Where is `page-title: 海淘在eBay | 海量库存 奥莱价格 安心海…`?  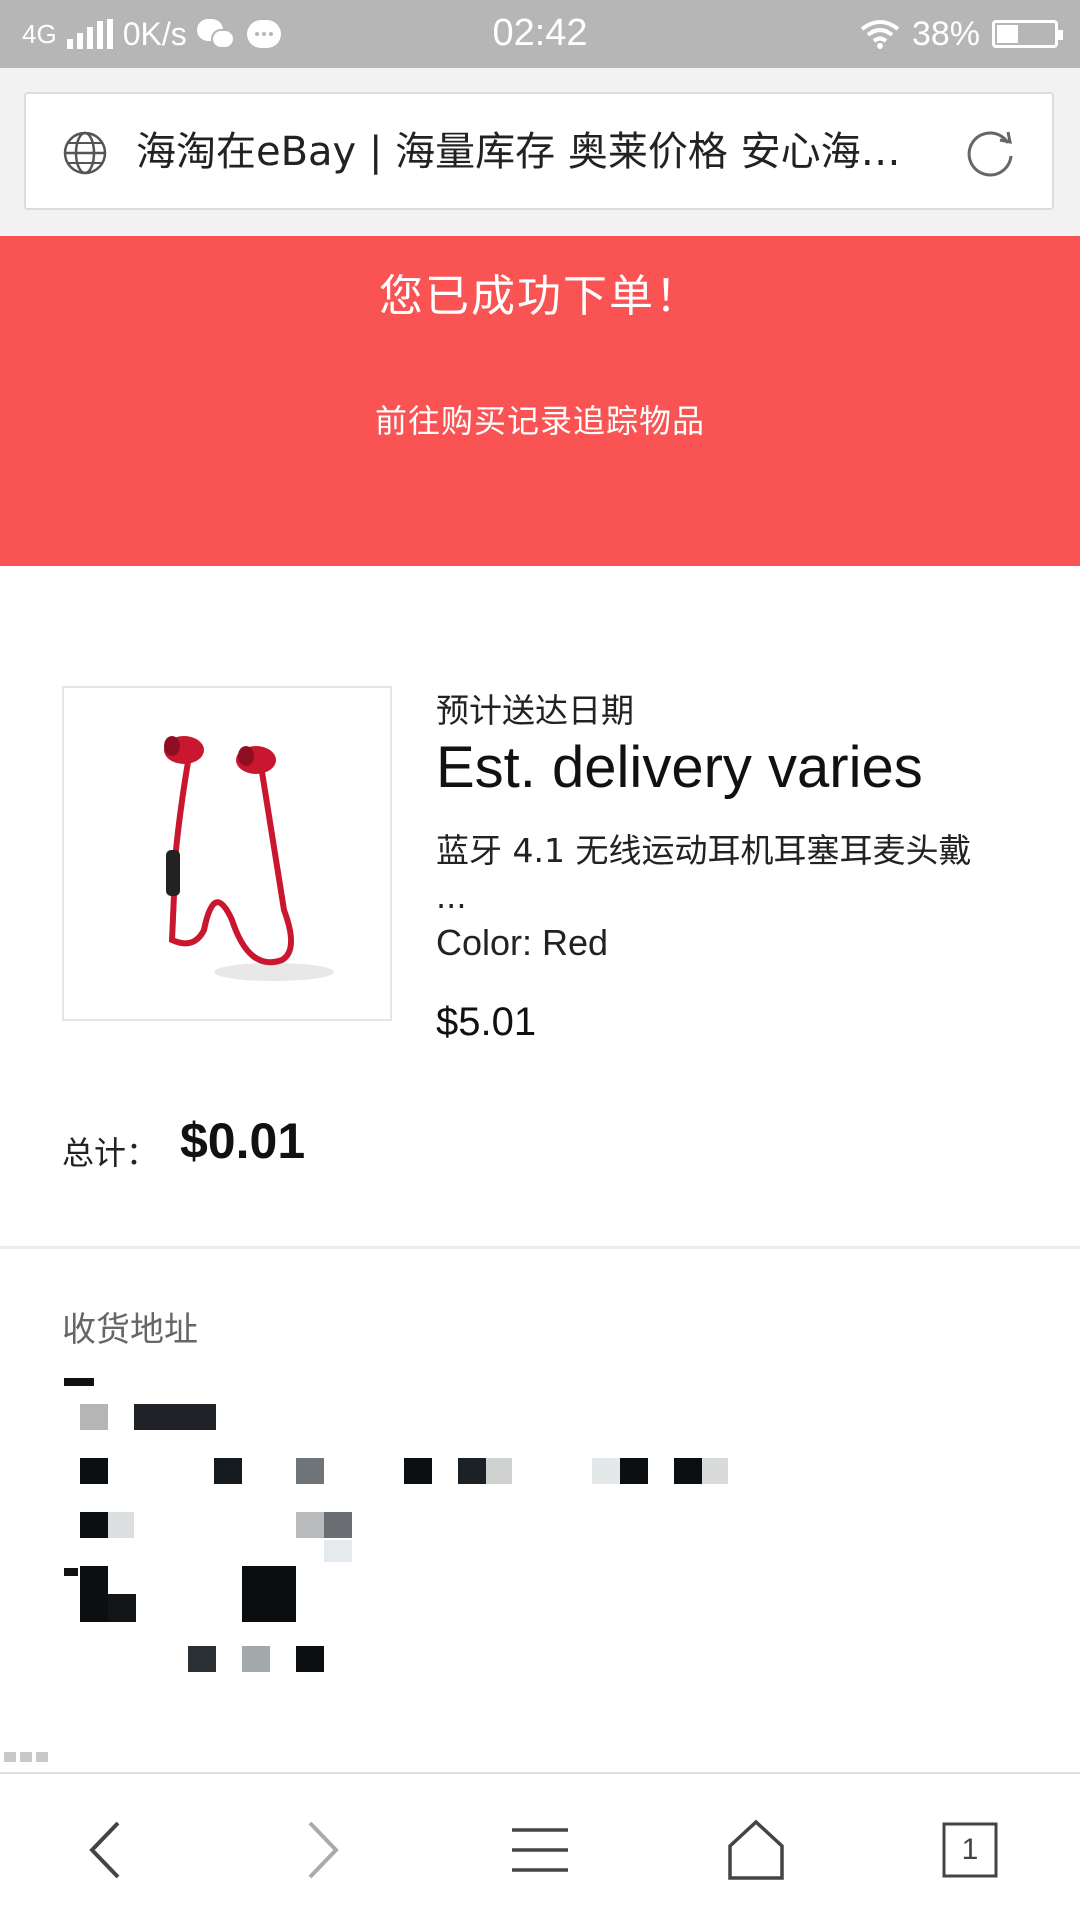
page-title: 海淘在eBay | 海量库存 奥莱价格 安心海… is located at coordinates (536, 152).